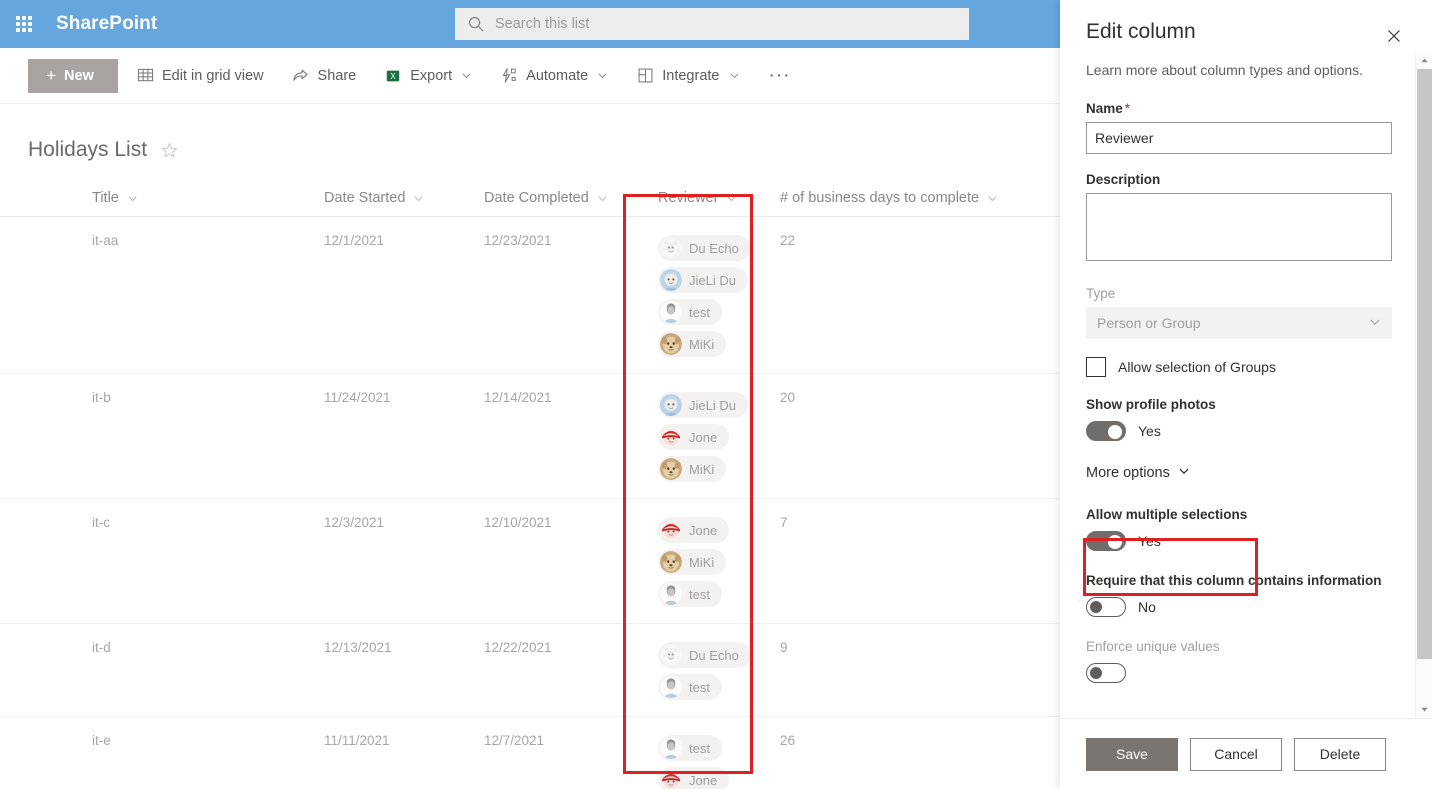  What do you see at coordinates (913, 670) in the screenshot?
I see `cell-business-days: 9` at bounding box center [913, 670].